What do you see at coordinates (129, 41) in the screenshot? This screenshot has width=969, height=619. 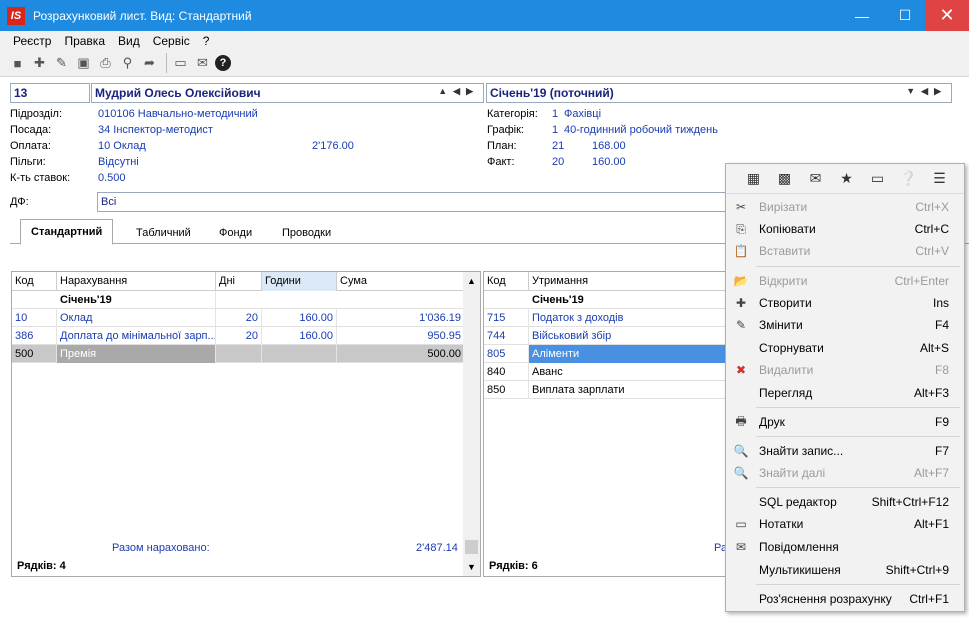 I see `menu-view: Вид` at bounding box center [129, 41].